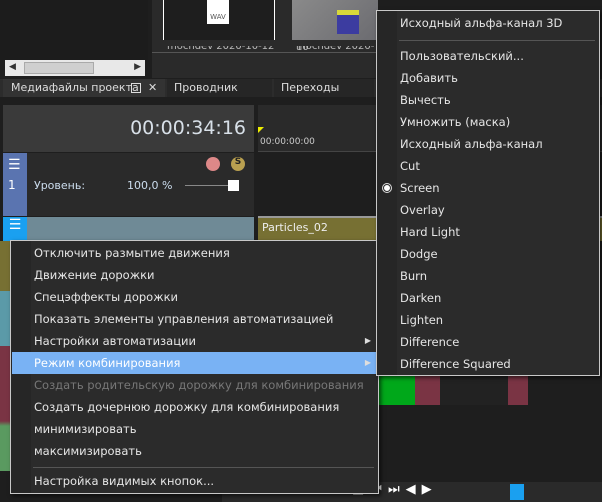  Describe the element at coordinates (387, 188) in the screenshot. I see `radio-selected-icon` at that location.